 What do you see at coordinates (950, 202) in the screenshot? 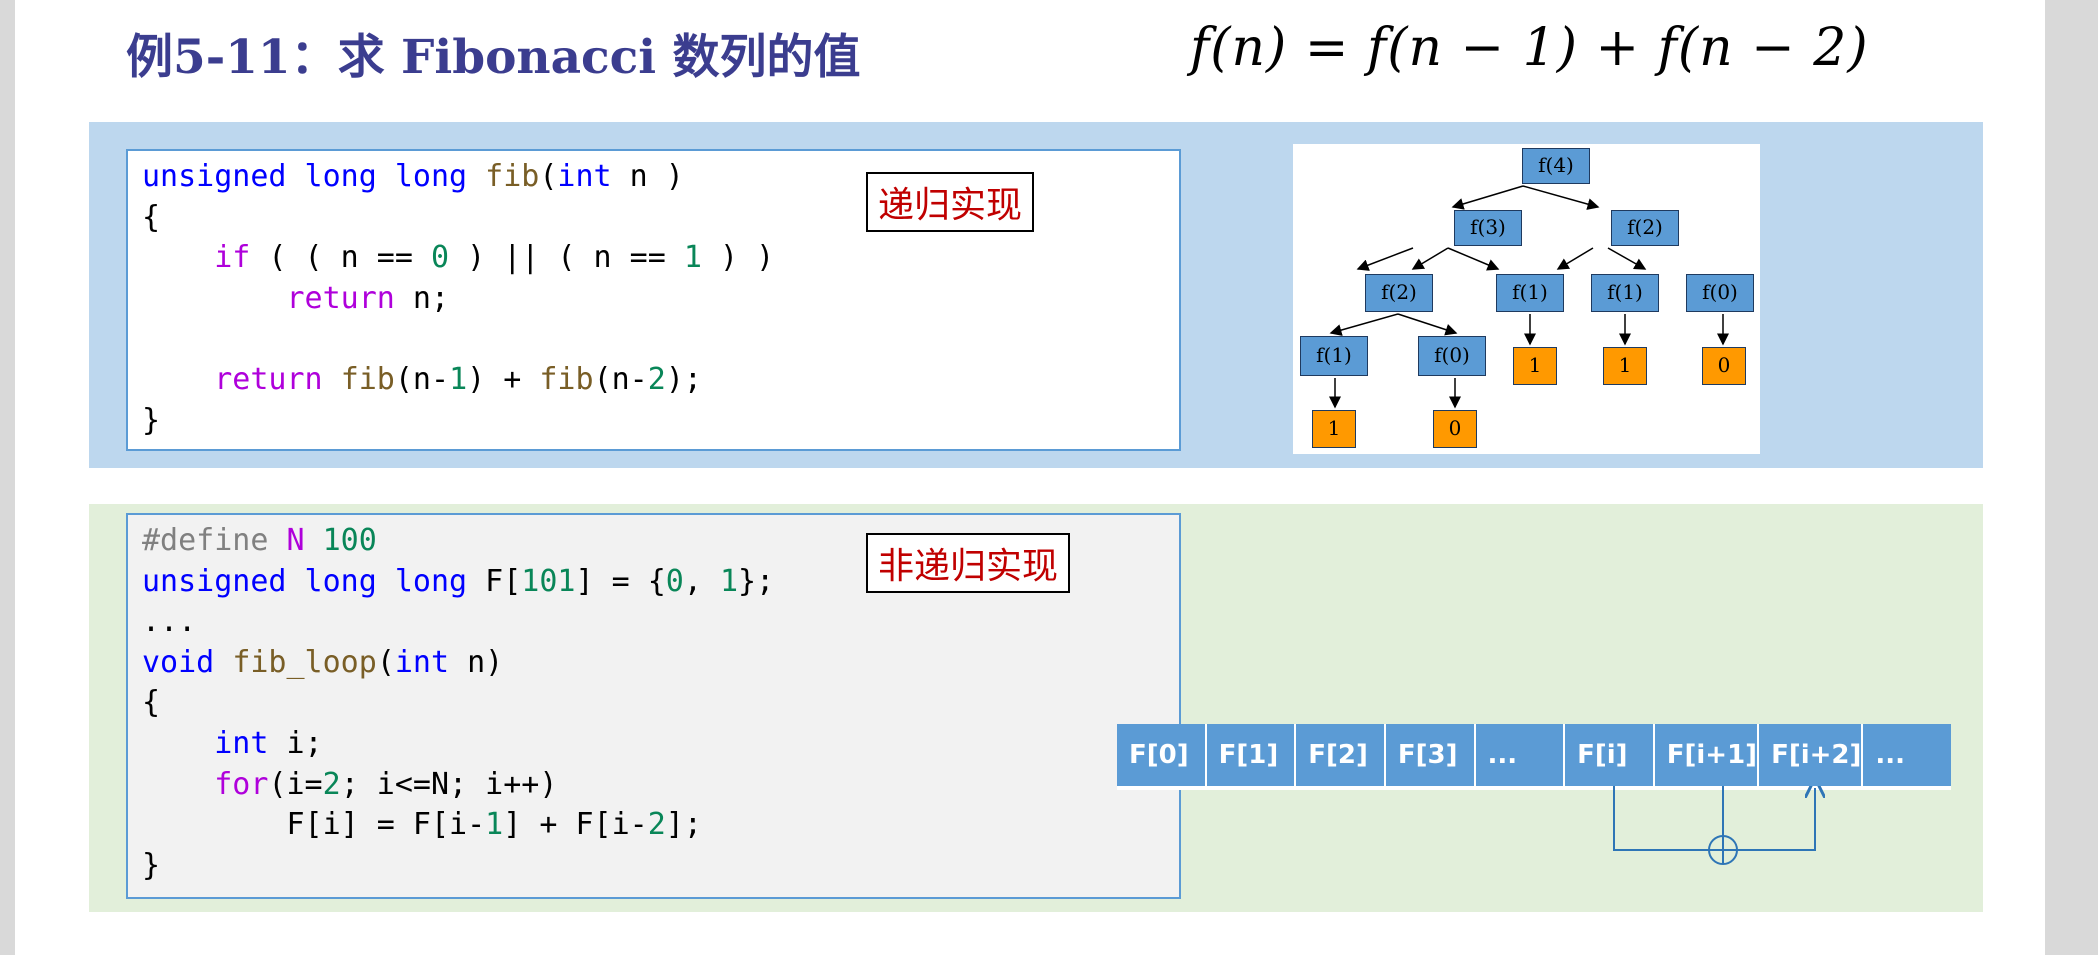
I see `recursive-tag: 递归实现` at bounding box center [950, 202].